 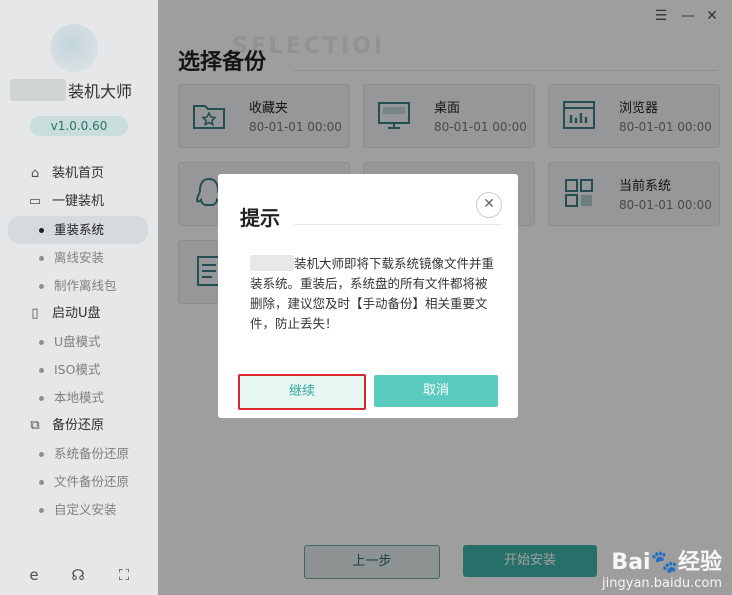 I want to click on baidu-jingyan-watermark: Bai🐾经验 jingyan.baidu.com, so click(x=662, y=570).